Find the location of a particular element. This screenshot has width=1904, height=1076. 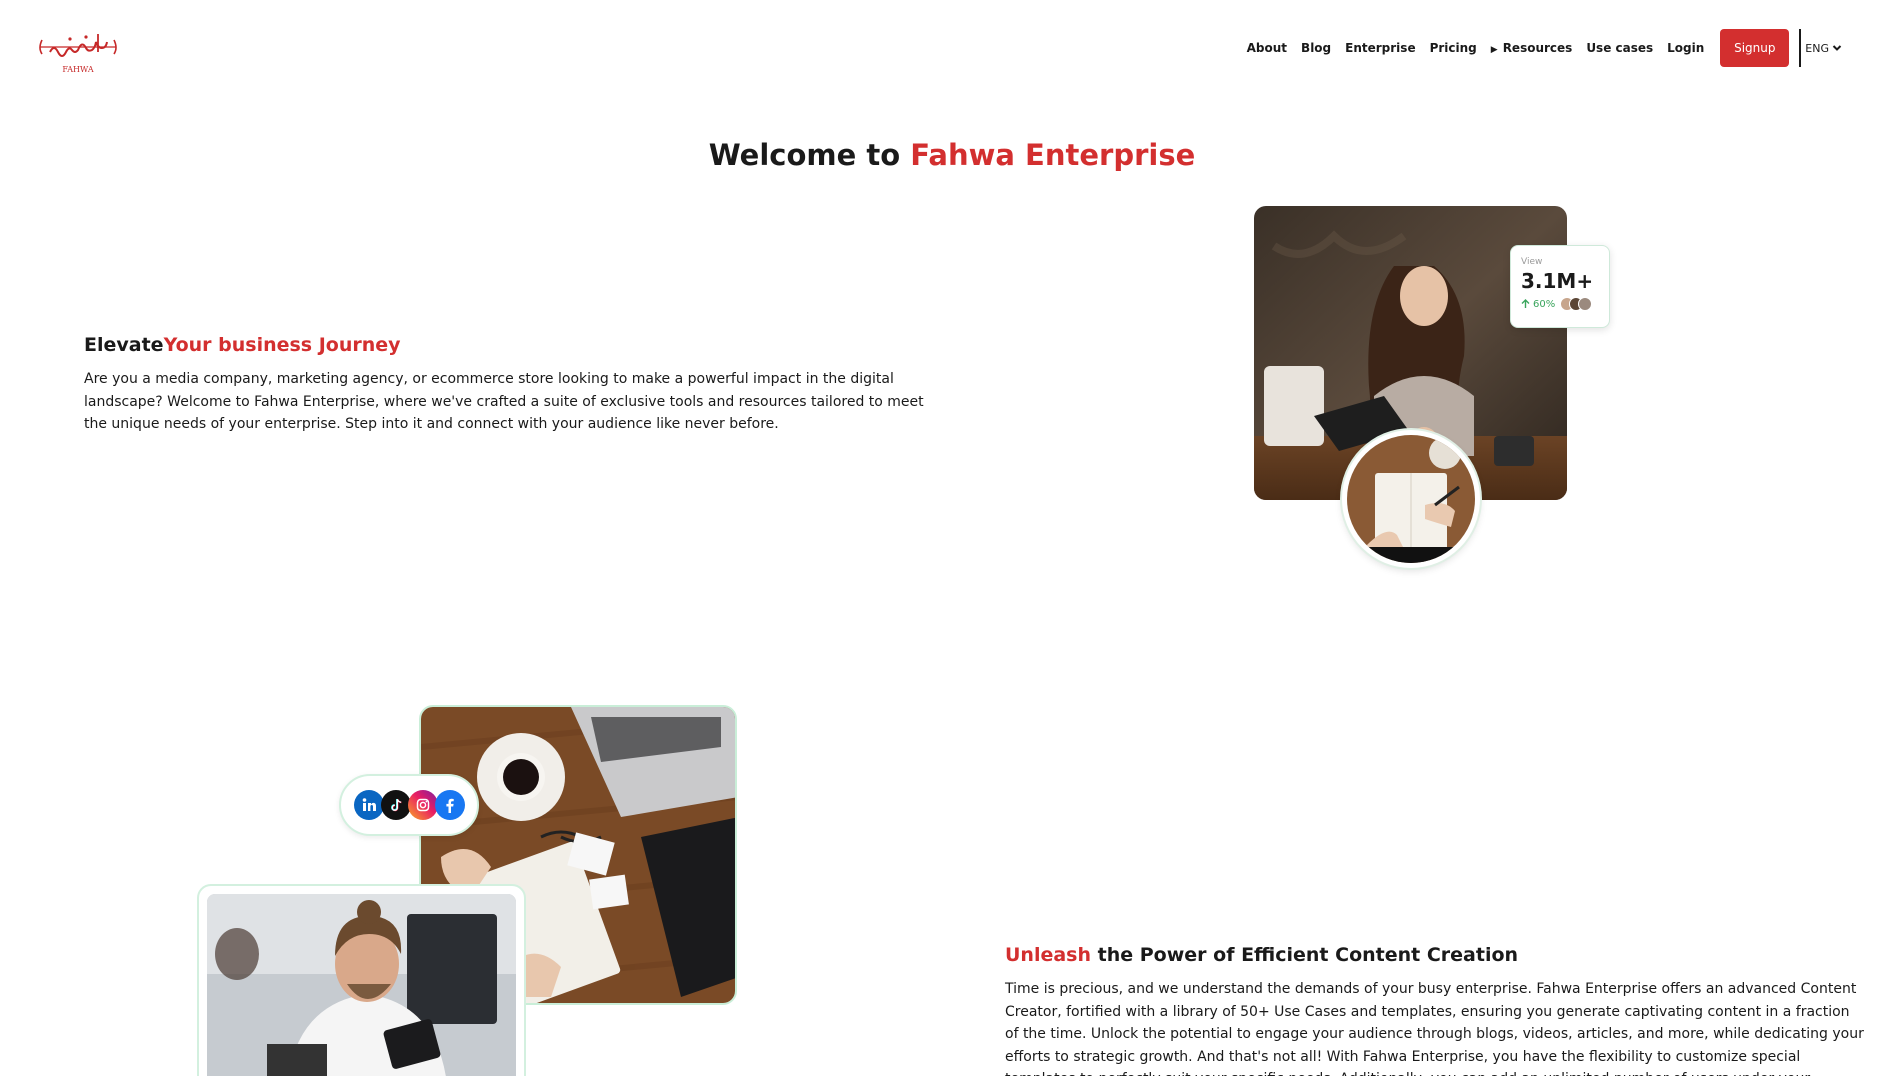

views-stat-card: View 3.1M+ 60% is located at coordinates (1560, 286).